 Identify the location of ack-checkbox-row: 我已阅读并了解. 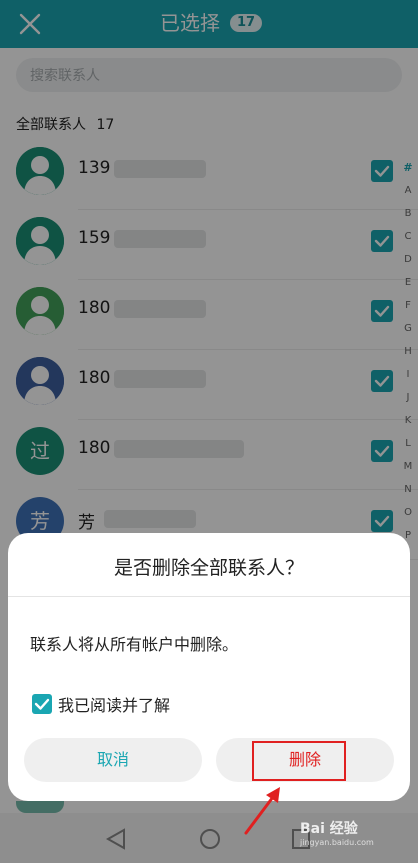
(101, 704).